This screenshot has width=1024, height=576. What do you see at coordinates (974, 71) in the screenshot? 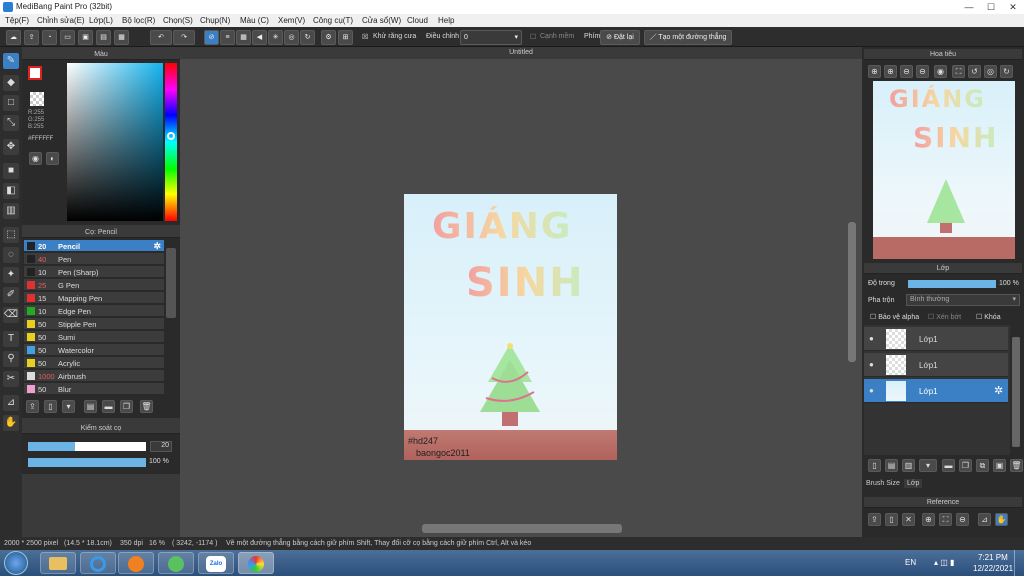
I see `rotate-left-icon: ↺` at bounding box center [974, 71].